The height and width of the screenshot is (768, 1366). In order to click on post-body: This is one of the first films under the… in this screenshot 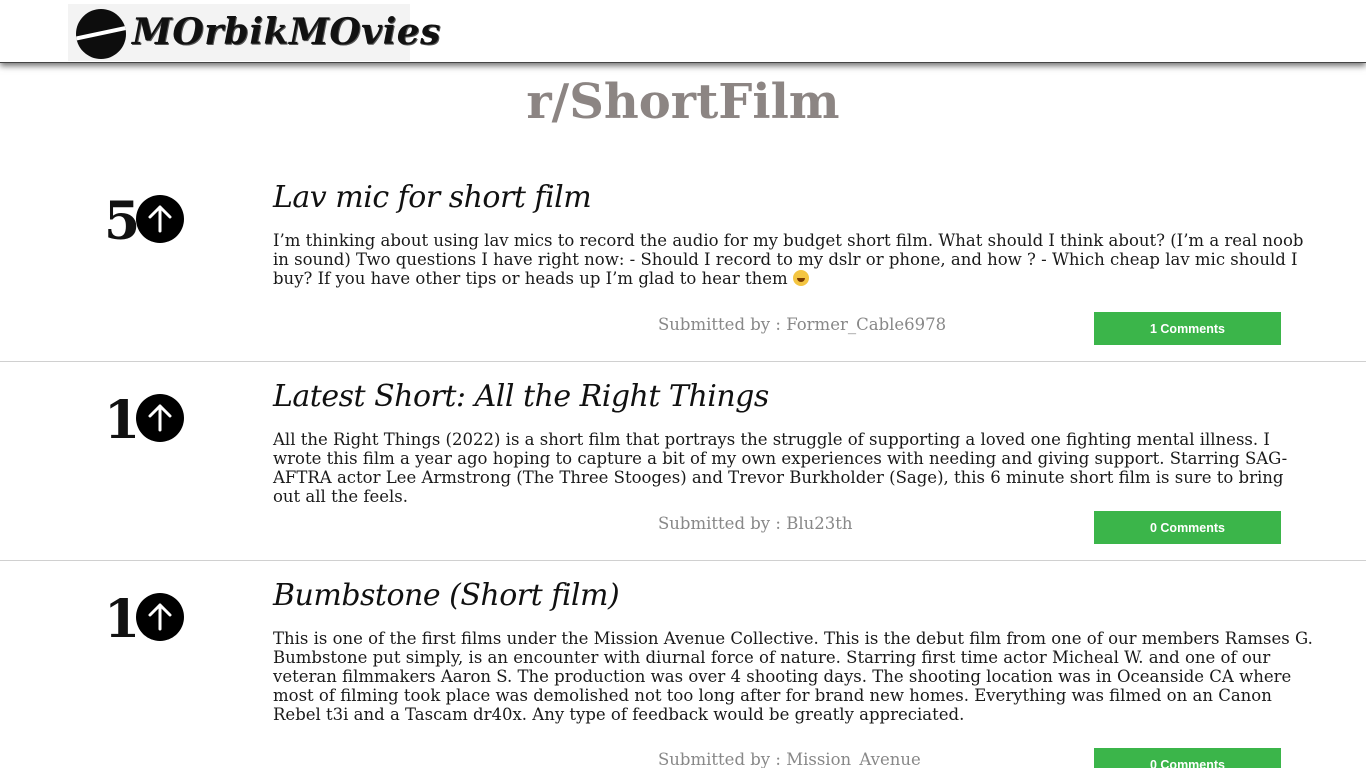, I will do `click(793, 676)`.